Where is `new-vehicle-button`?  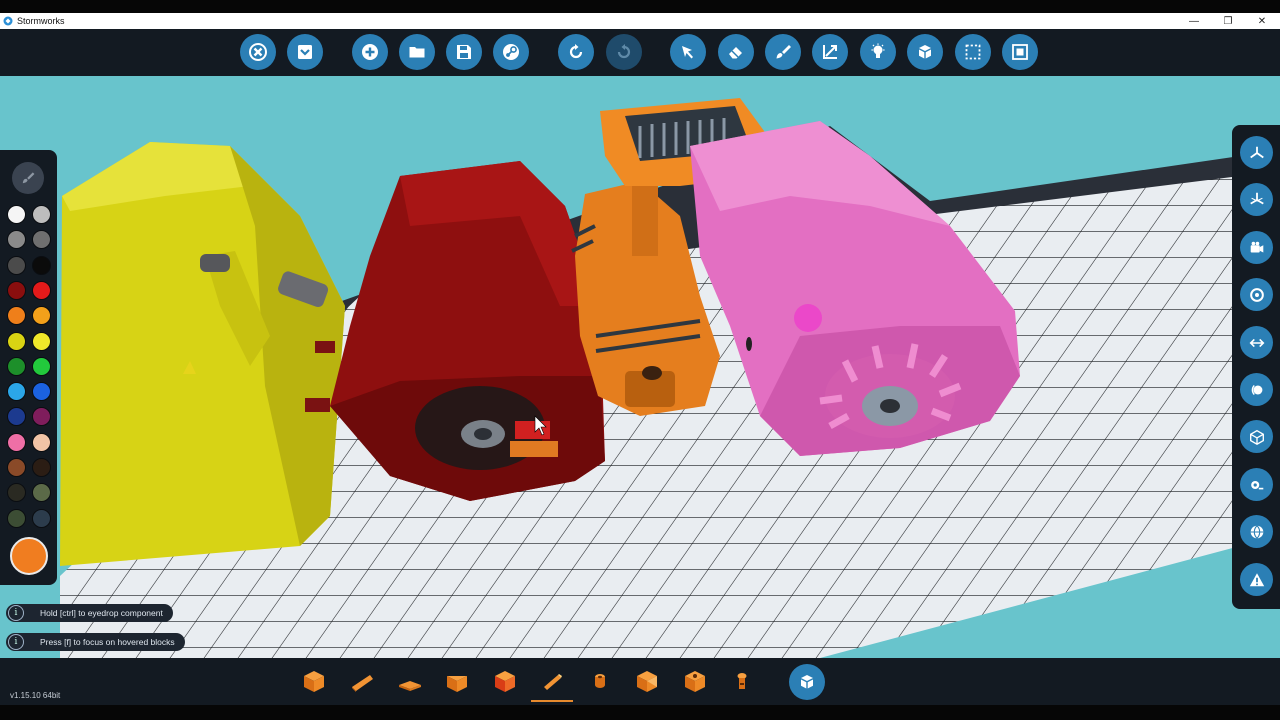
new-vehicle-button is located at coordinates (370, 52).